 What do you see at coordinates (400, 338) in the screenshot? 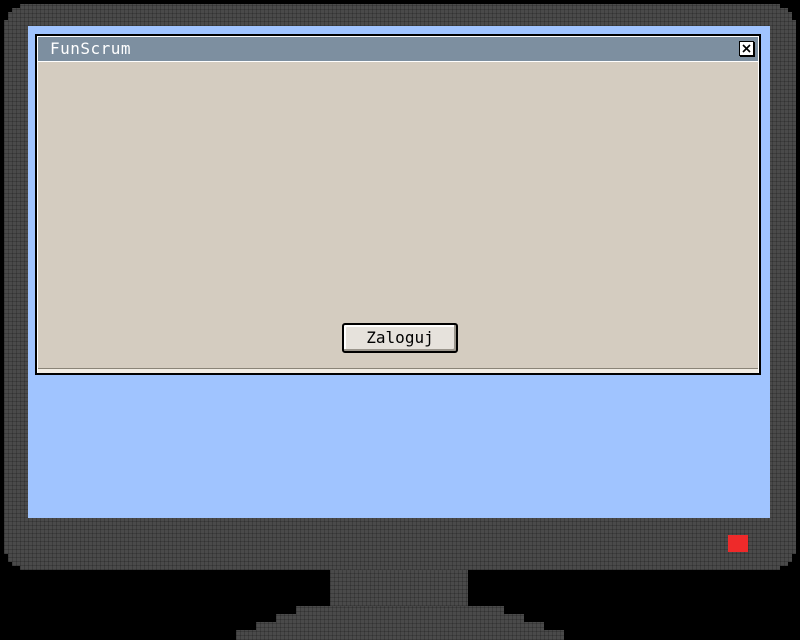
I see `login-button: Zaloguj` at bounding box center [400, 338].